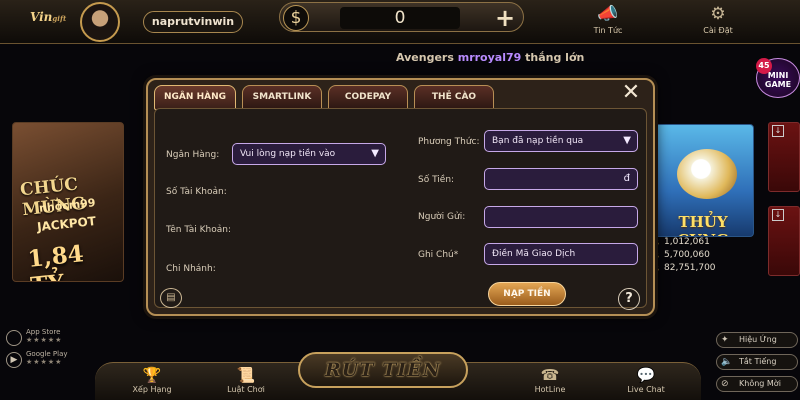  I want to click on add-funds-icon: +, so click(505, 18).